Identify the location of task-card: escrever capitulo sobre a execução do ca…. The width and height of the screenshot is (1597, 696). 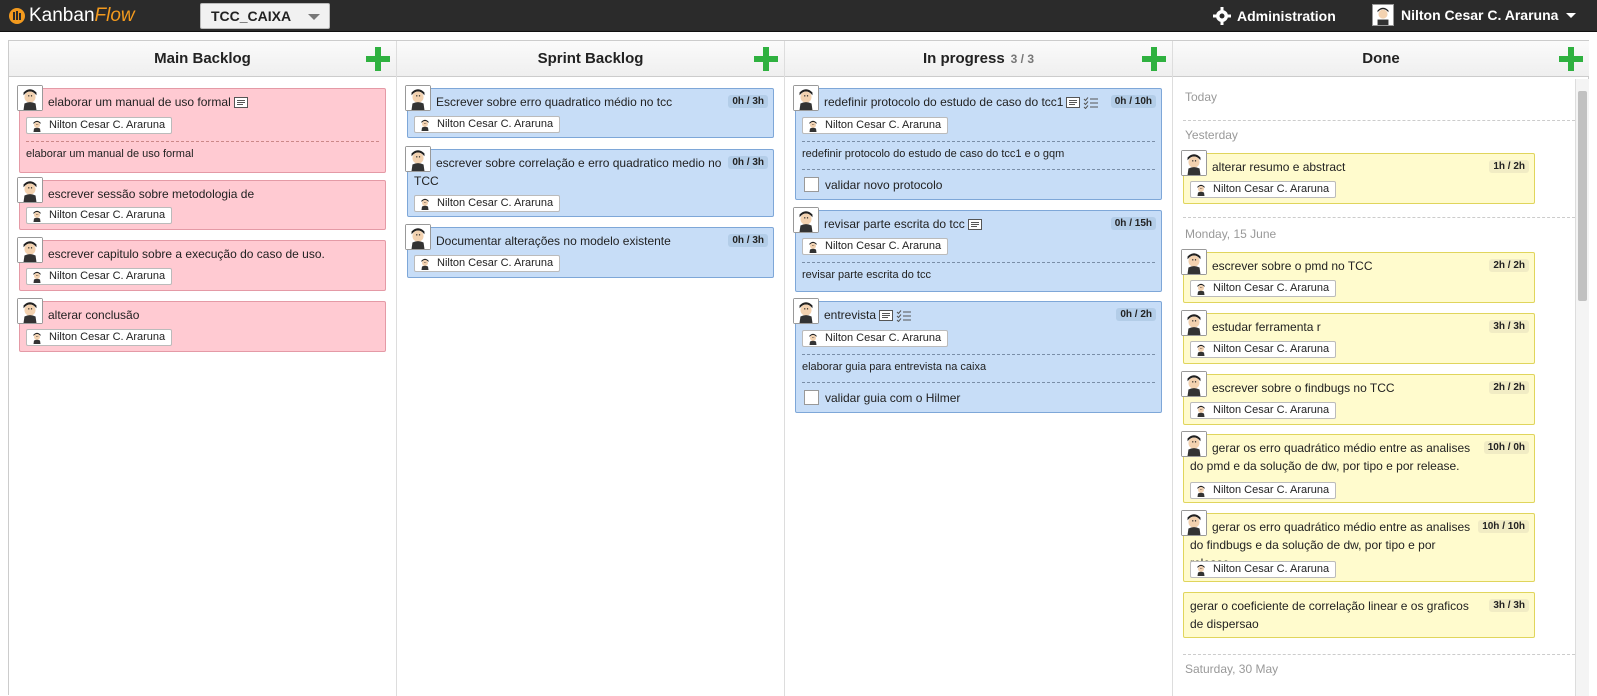
(201, 264).